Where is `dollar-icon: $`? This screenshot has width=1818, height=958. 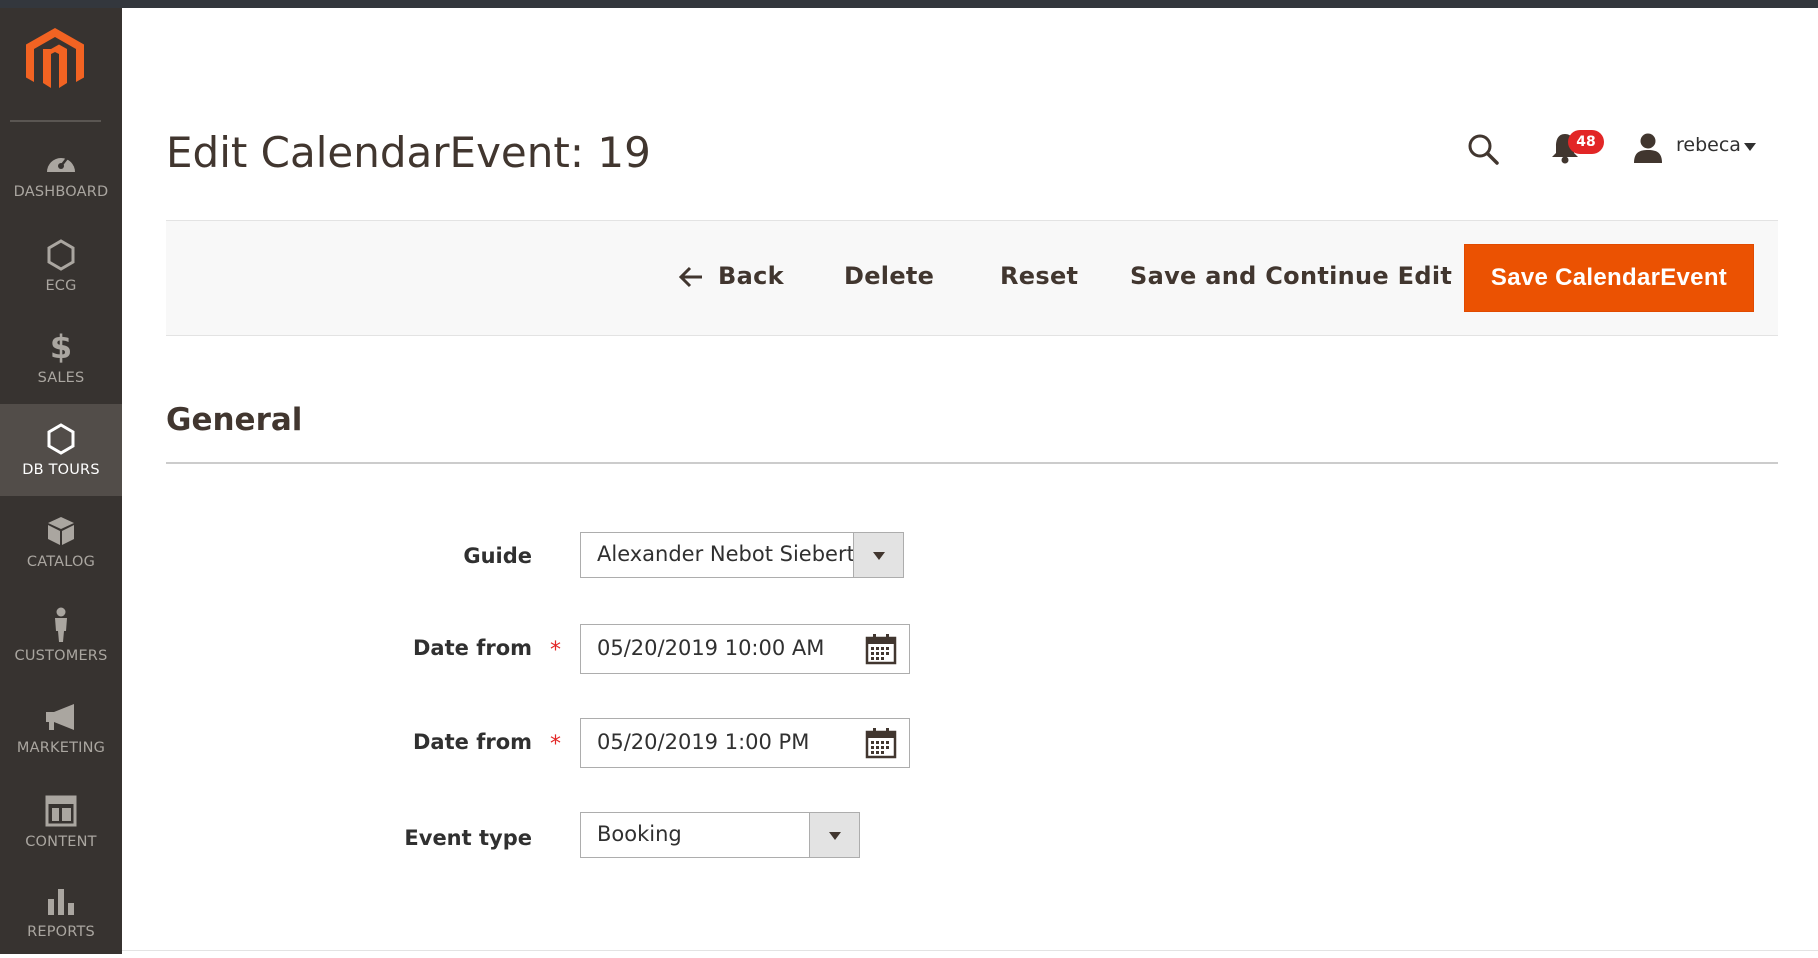 dollar-icon: $ is located at coordinates (61, 347).